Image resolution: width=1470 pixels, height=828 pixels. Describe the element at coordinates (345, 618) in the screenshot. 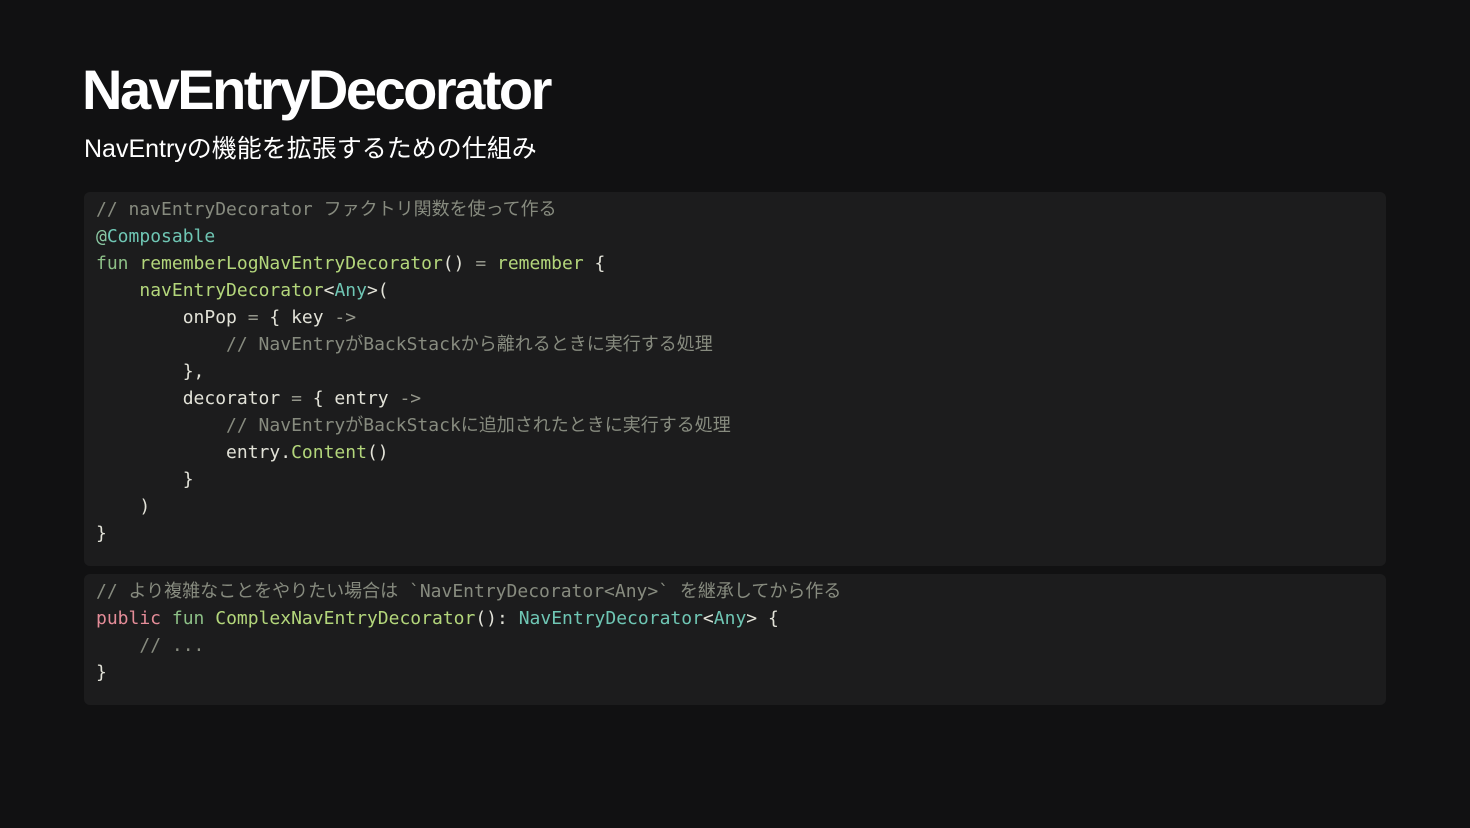

I see `code-token-func: ComplexNavEntryDecorator` at that location.